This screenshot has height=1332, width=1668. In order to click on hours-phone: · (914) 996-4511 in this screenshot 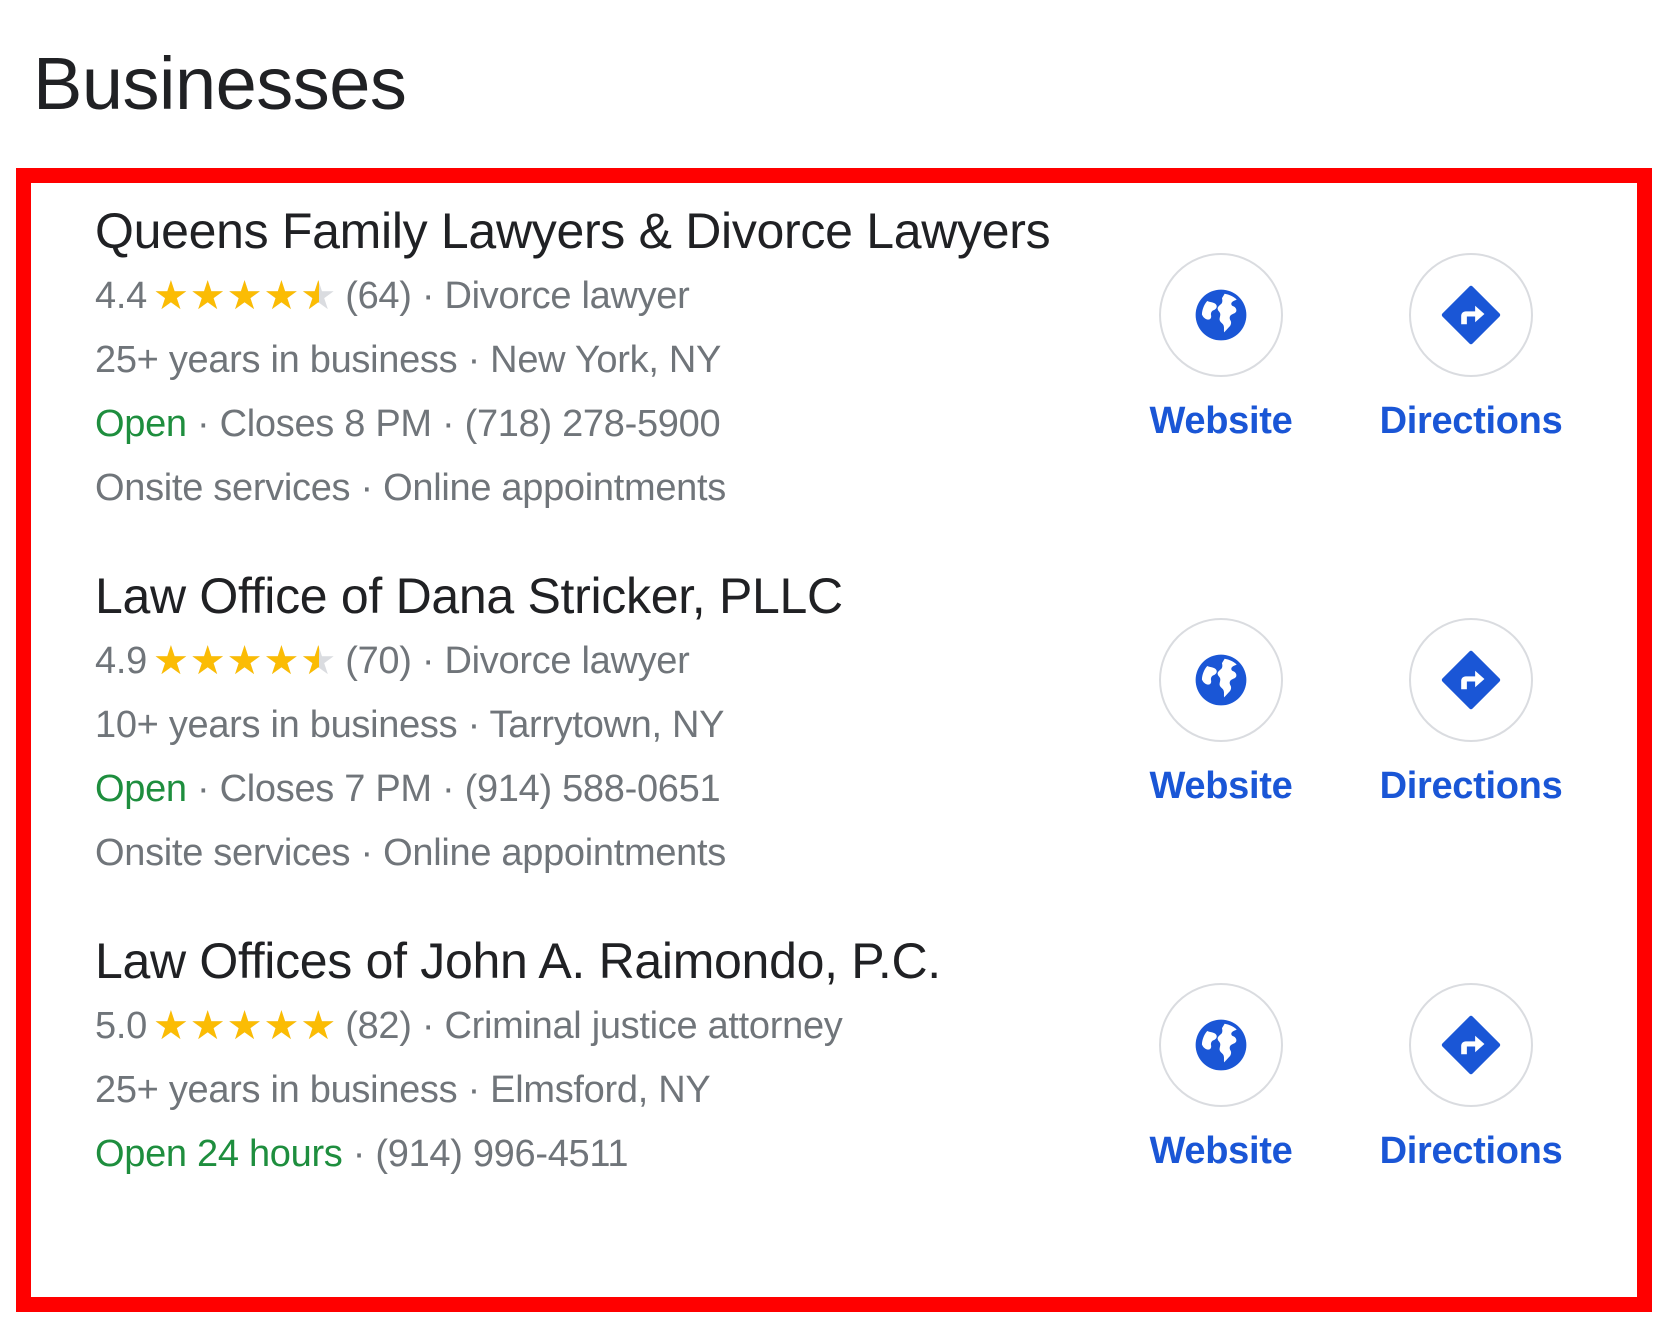, I will do `click(490, 1154)`.